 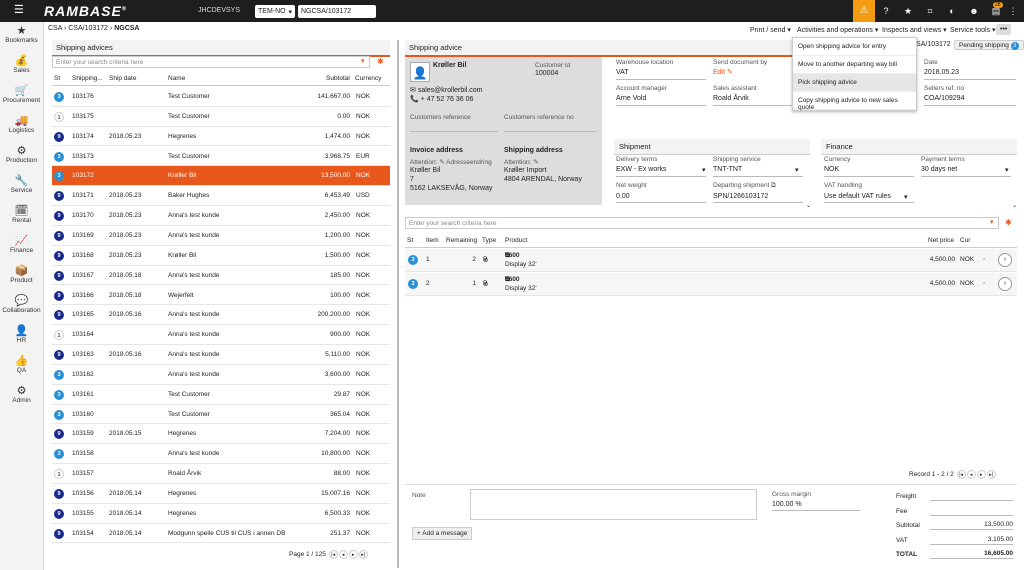 What do you see at coordinates (343, 554) in the screenshot?
I see `prev-page-button: ◂` at bounding box center [343, 554].